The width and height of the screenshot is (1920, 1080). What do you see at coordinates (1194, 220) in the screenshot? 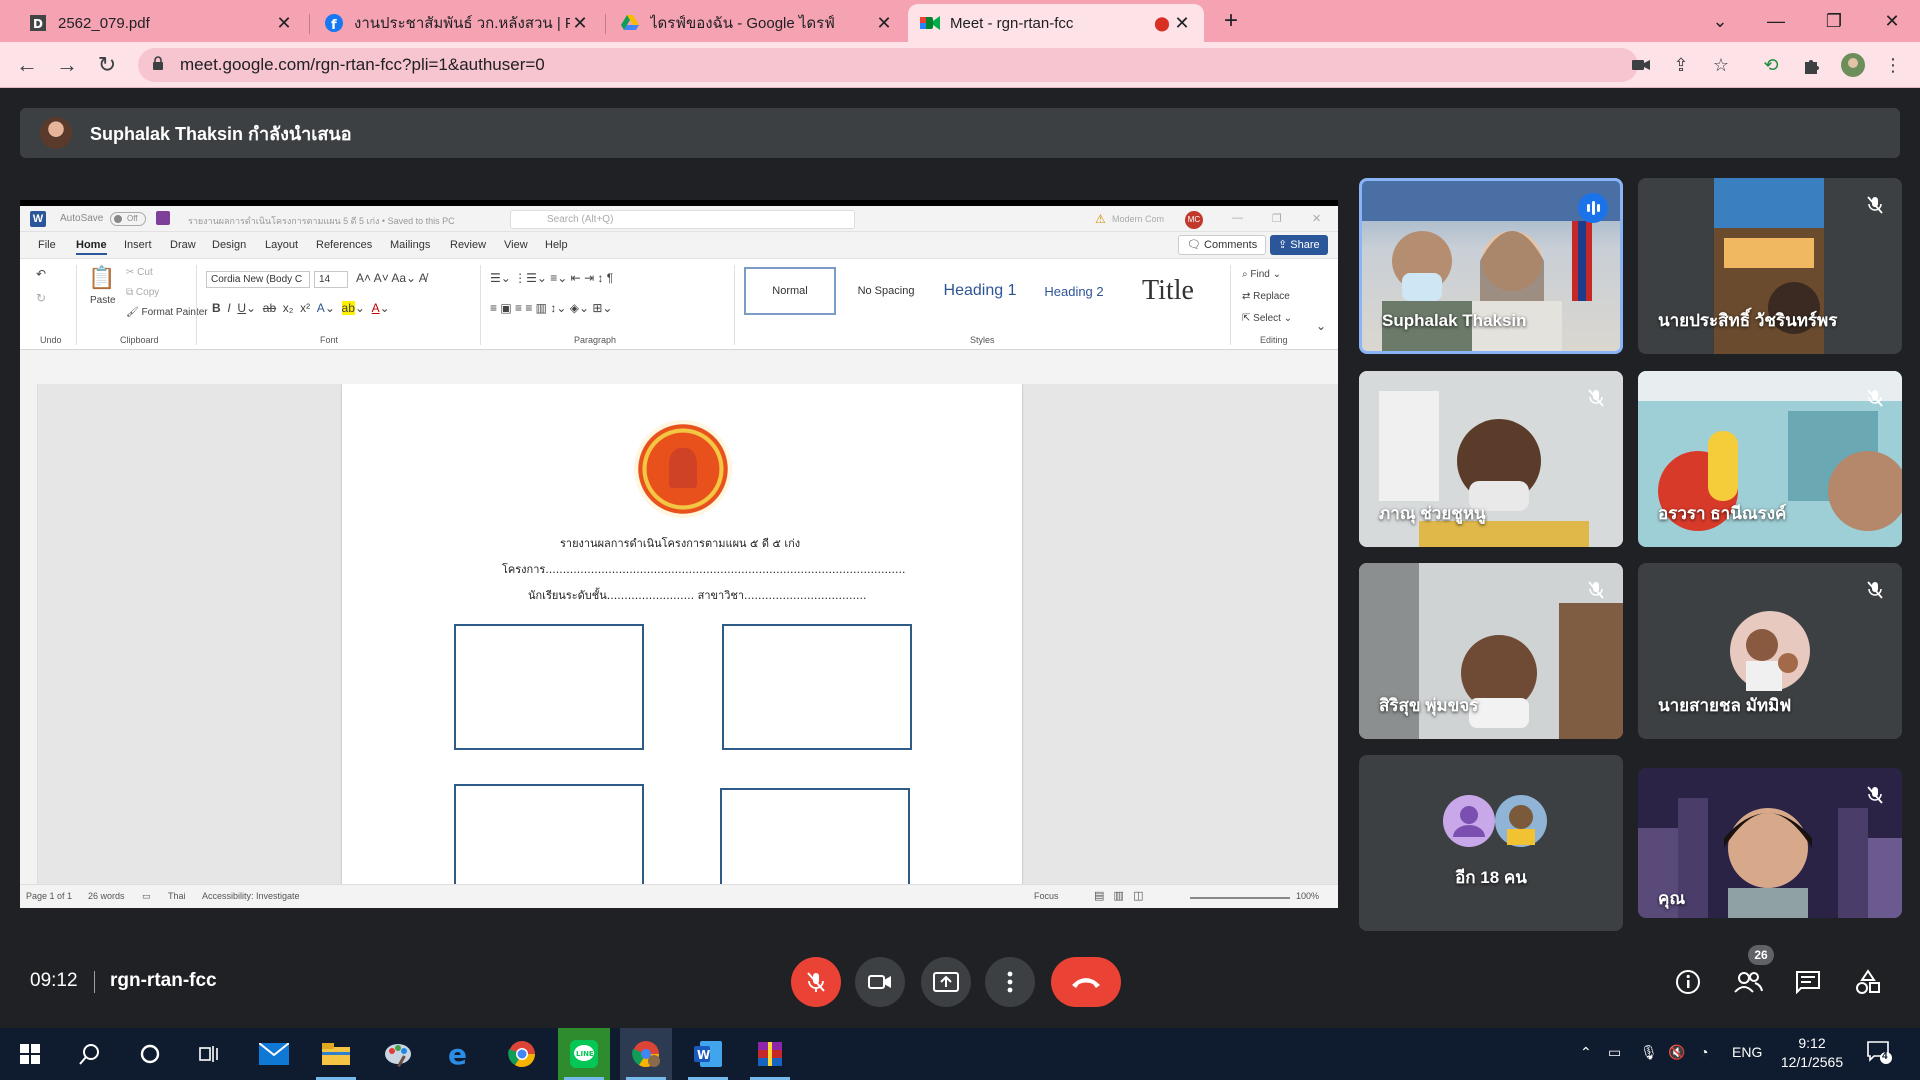
I see `word-user-avatar: MC` at bounding box center [1194, 220].